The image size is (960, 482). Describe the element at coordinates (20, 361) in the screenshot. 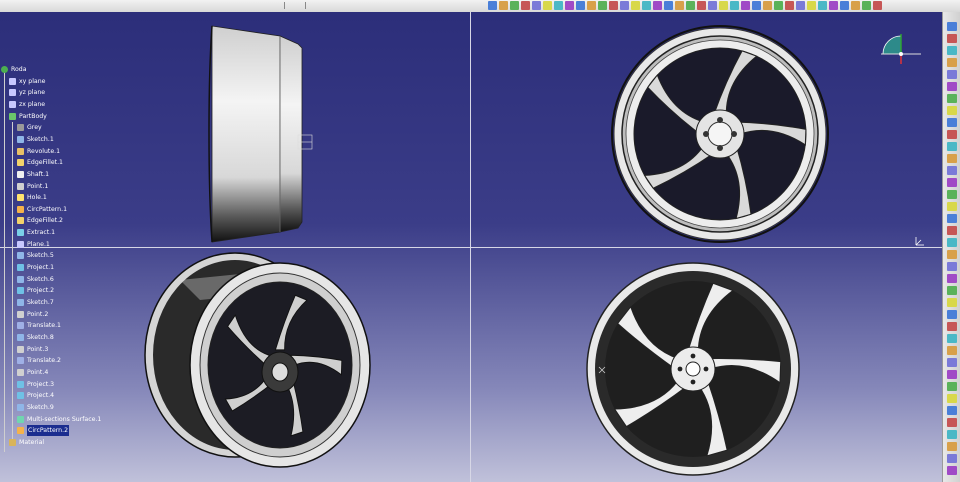

I see `translate-icon` at that location.